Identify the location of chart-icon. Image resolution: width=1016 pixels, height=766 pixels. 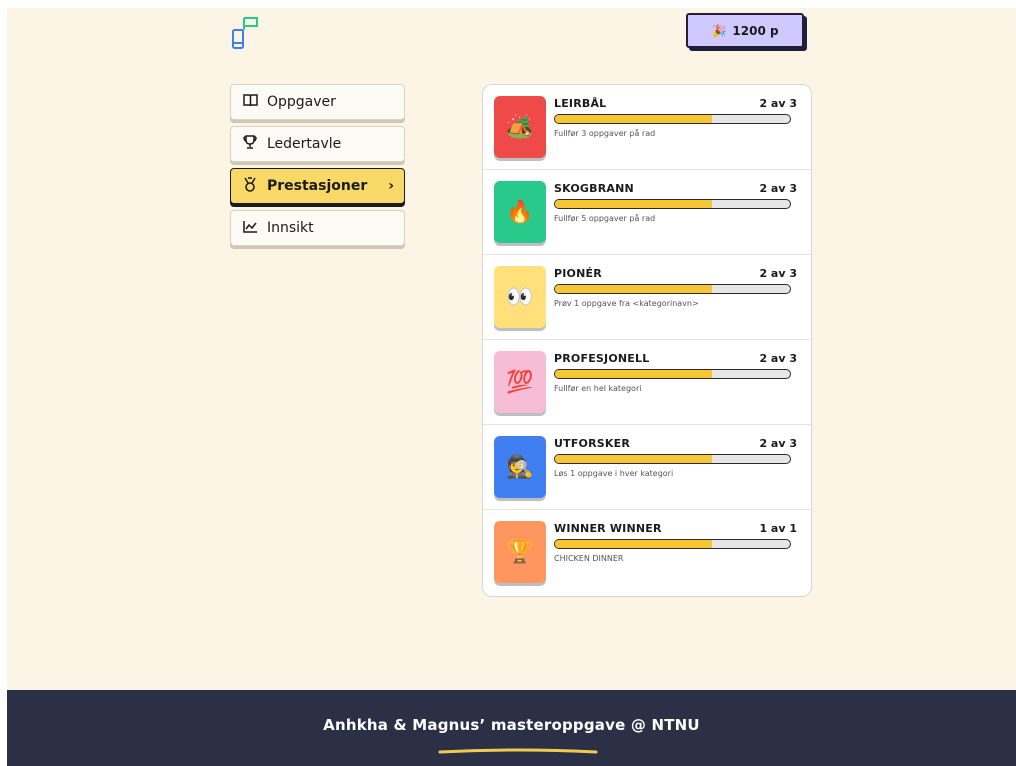
(250, 228).